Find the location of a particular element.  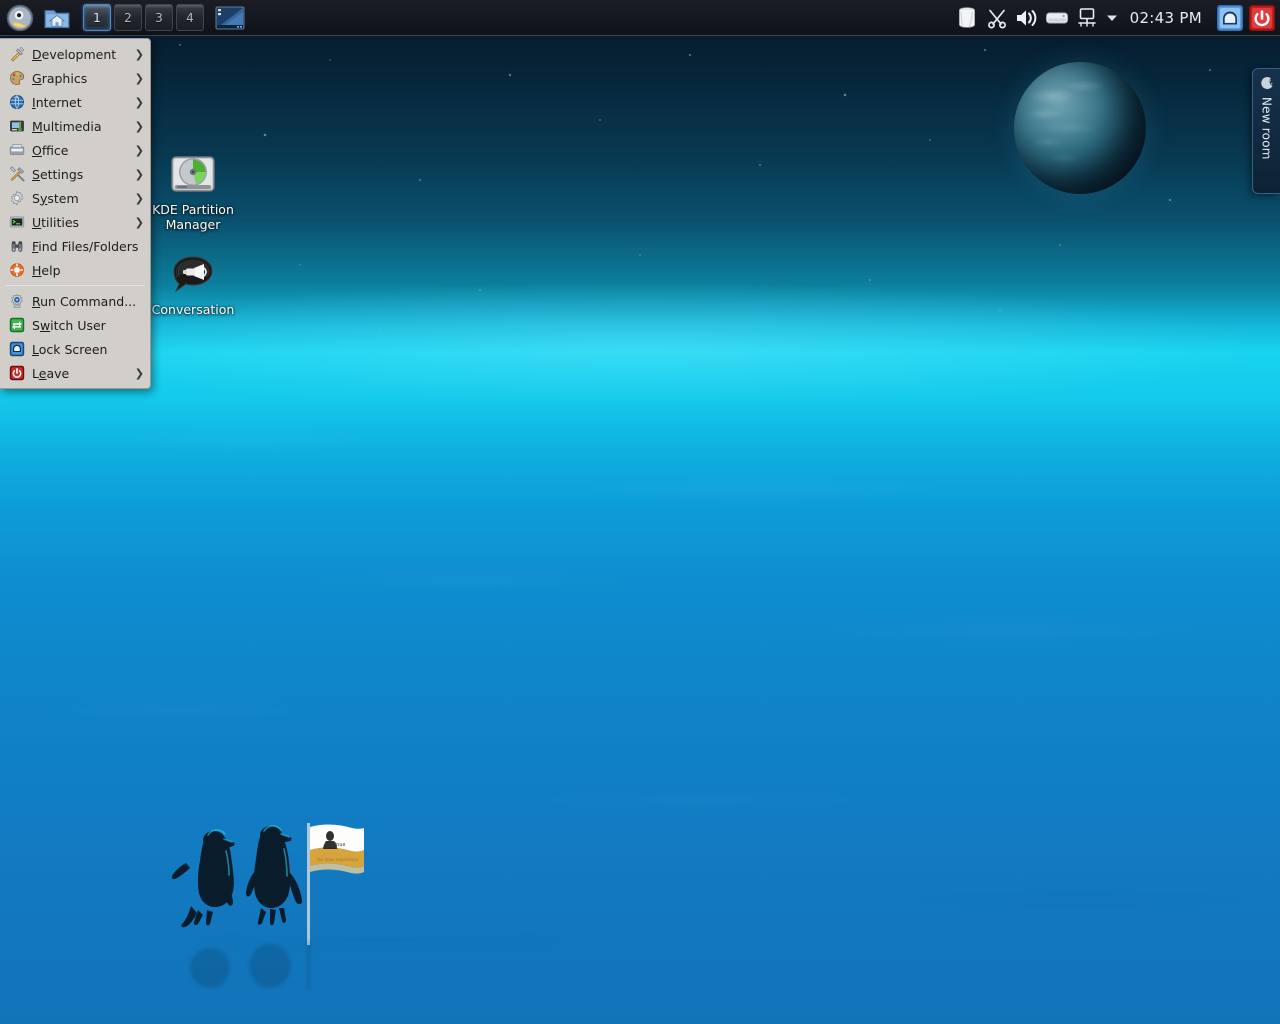

pager-label: 3 is located at coordinates (159, 17).